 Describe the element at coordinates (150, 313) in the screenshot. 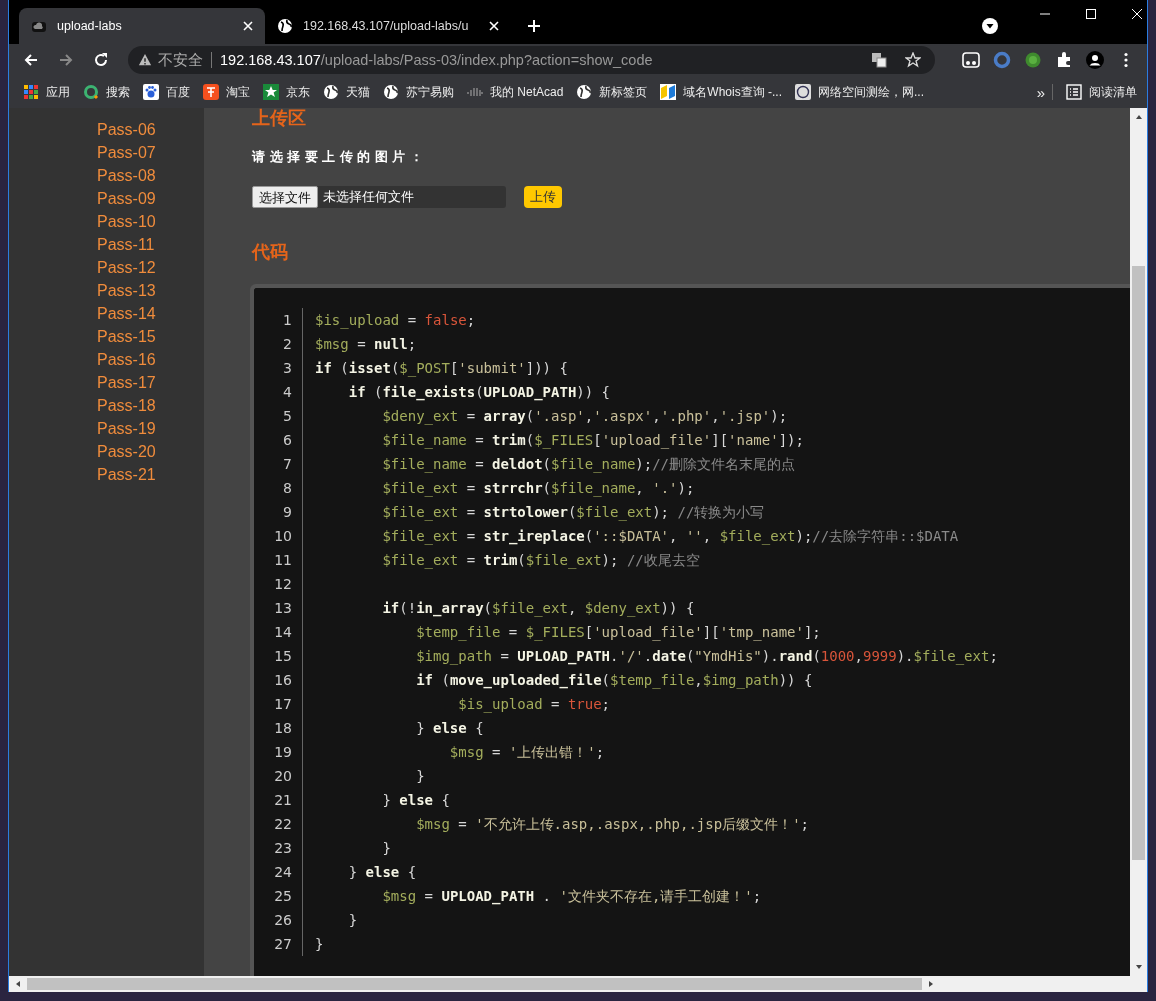

I see `sidebar-link: Pass-14` at that location.